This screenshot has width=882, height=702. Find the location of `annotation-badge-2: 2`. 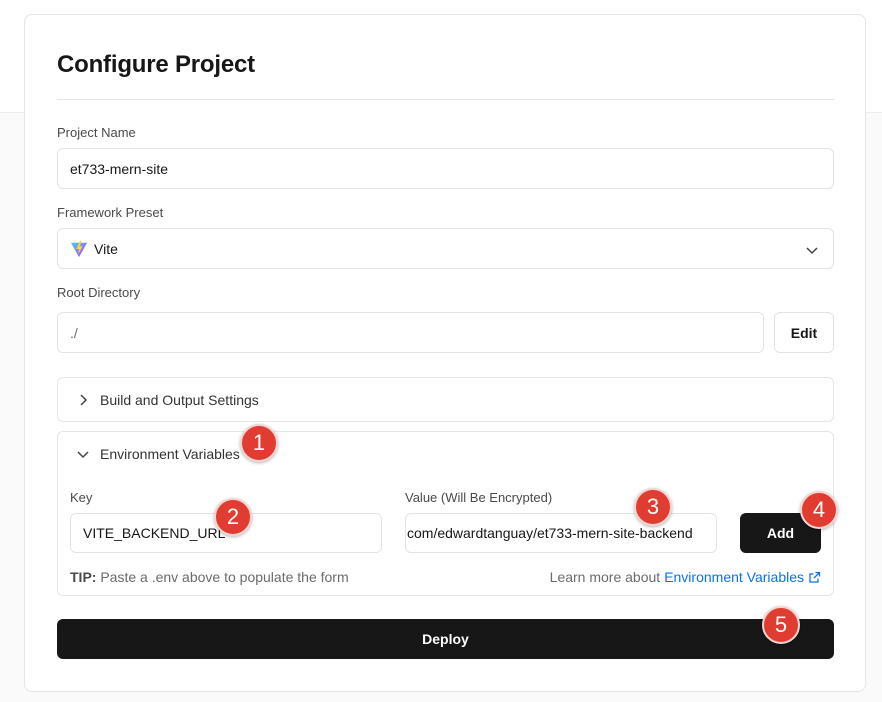

annotation-badge-2: 2 is located at coordinates (233, 517).